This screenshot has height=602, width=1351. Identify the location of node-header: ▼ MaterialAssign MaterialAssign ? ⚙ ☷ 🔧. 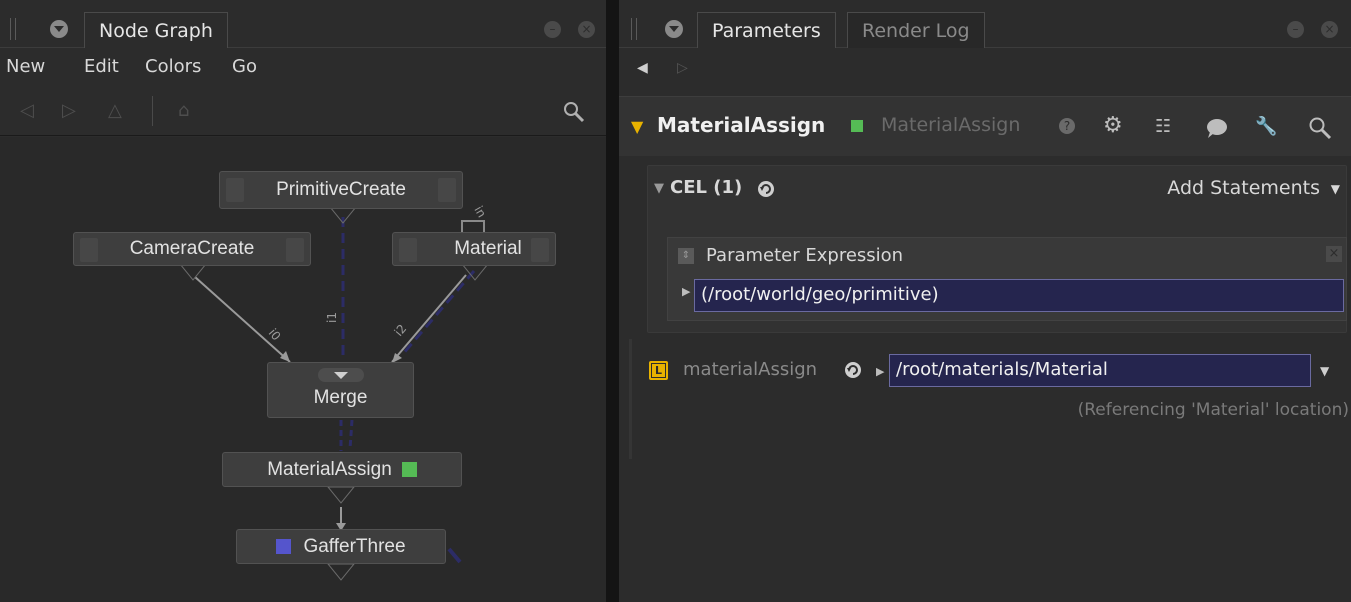
(985, 126).